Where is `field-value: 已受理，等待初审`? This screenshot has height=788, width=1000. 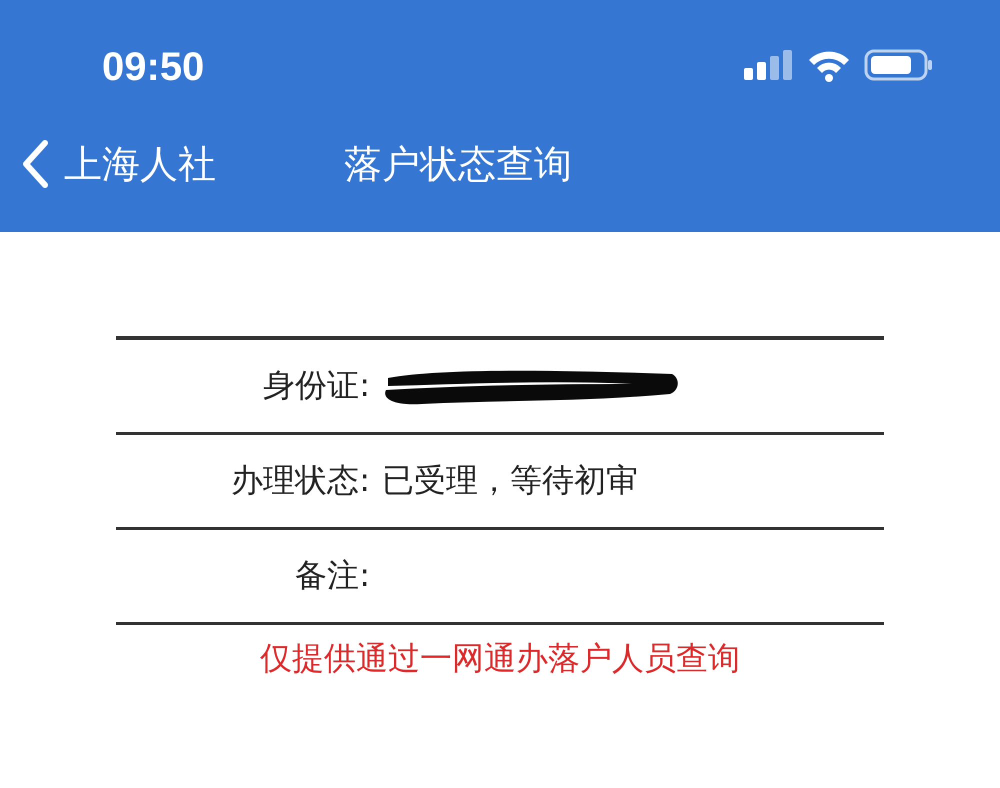 field-value: 已受理，等待初审 is located at coordinates (510, 480).